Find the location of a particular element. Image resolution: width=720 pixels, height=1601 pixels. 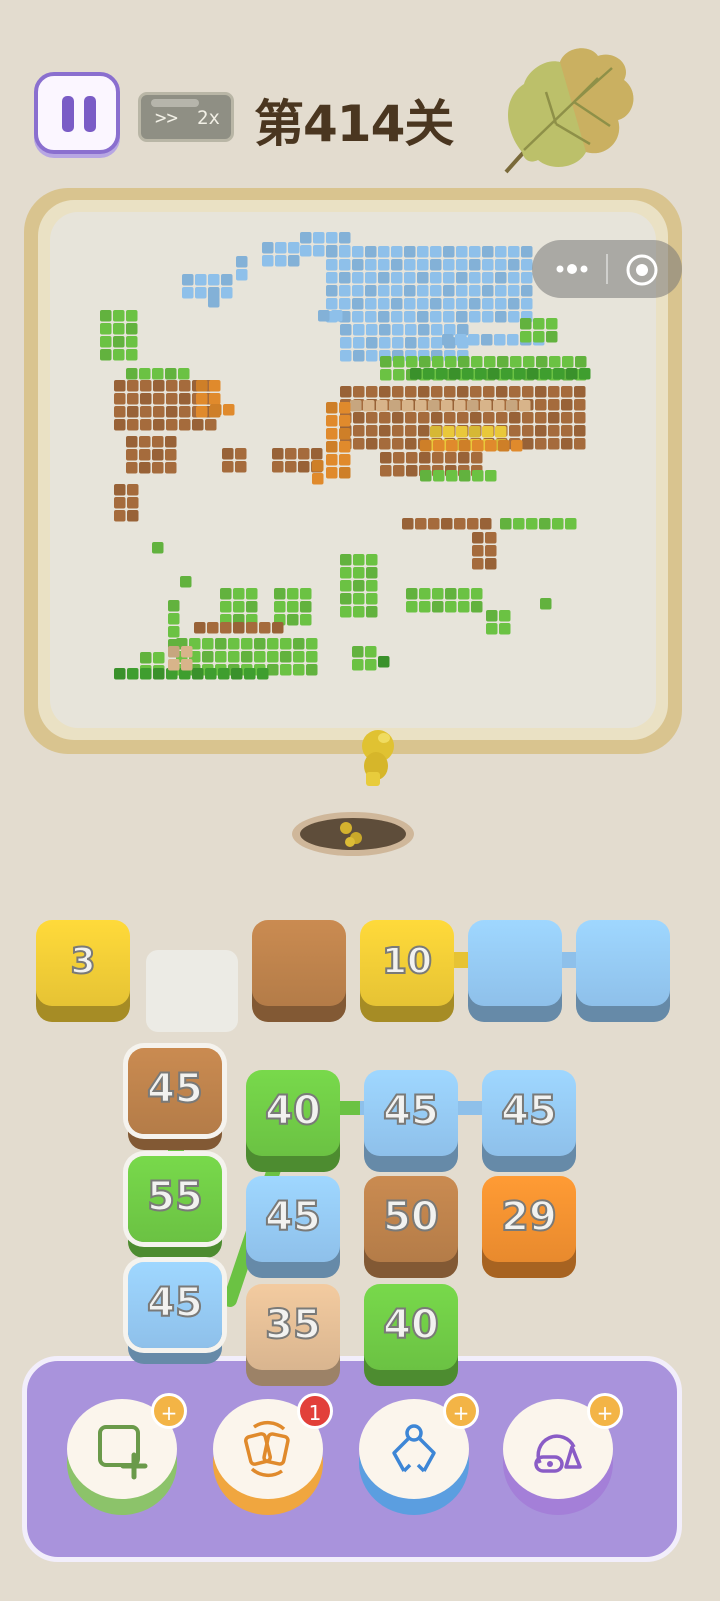

add-slot-button: + is located at coordinates (127, 1458).